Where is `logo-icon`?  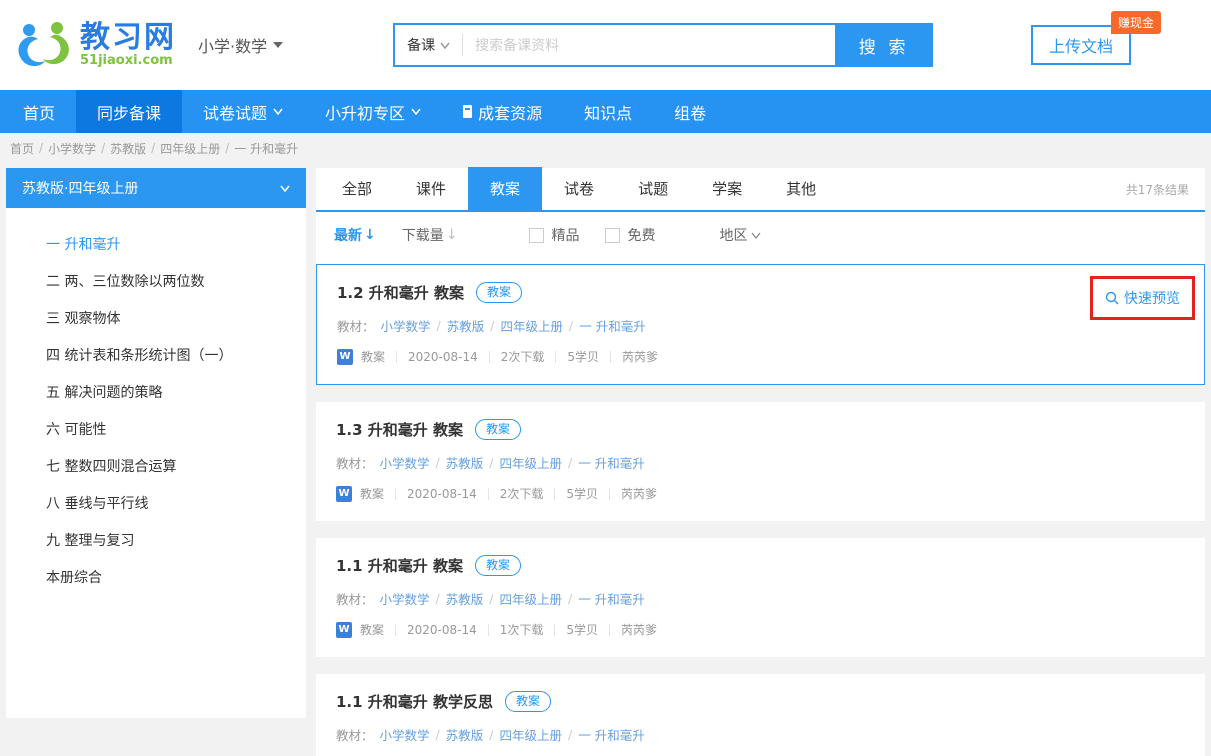
logo-icon is located at coordinates (43, 44).